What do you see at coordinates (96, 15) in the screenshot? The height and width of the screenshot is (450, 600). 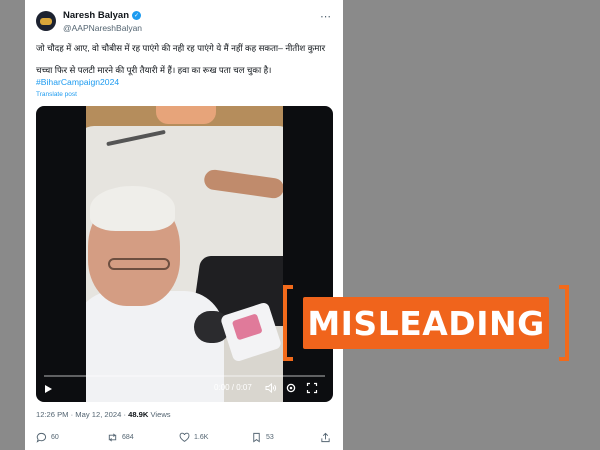 I see `author-name-text: Naresh Balyan` at bounding box center [96, 15].